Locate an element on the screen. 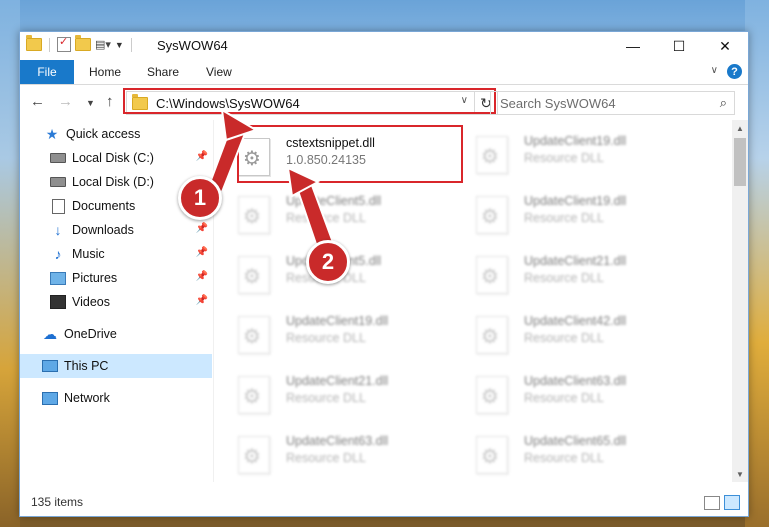  sidebar-item-pictures: Pictures 📌 is located at coordinates (116, 278).